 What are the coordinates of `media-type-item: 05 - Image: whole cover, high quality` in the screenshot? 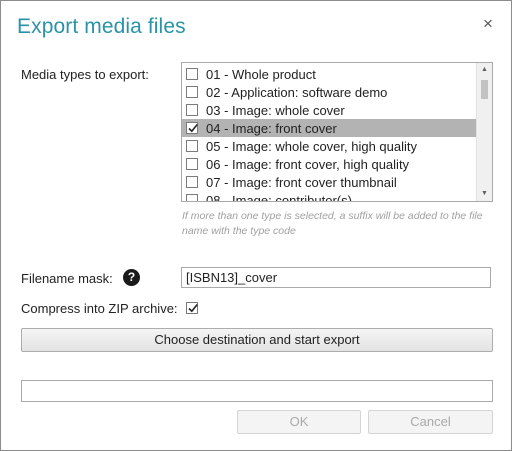 It's located at (329, 146).